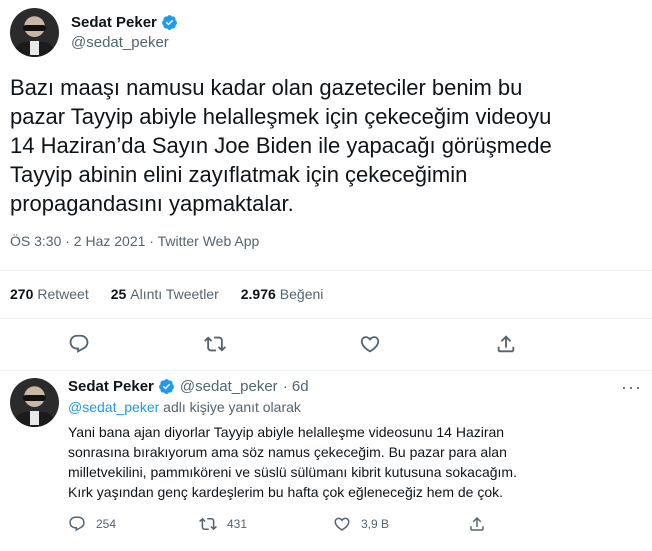  I want to click on reply-author-handle: @sedat_peker, so click(229, 386).